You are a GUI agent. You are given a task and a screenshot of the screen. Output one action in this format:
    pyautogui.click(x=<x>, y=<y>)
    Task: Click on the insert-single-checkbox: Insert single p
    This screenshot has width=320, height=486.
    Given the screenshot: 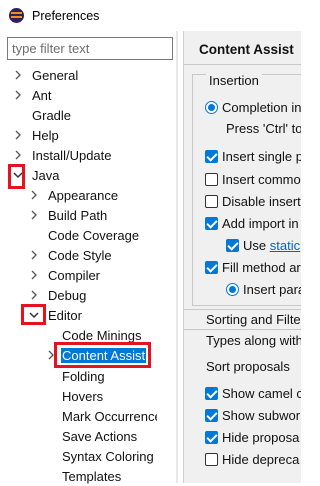 What is the action you would take?
    pyautogui.click(x=253, y=156)
    